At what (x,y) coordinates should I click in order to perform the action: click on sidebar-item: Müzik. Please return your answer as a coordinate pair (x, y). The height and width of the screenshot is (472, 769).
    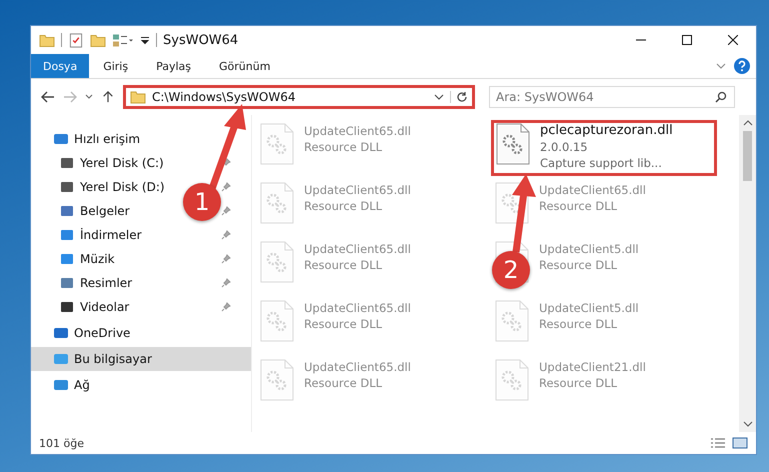
    Looking at the image, I should click on (87, 259).